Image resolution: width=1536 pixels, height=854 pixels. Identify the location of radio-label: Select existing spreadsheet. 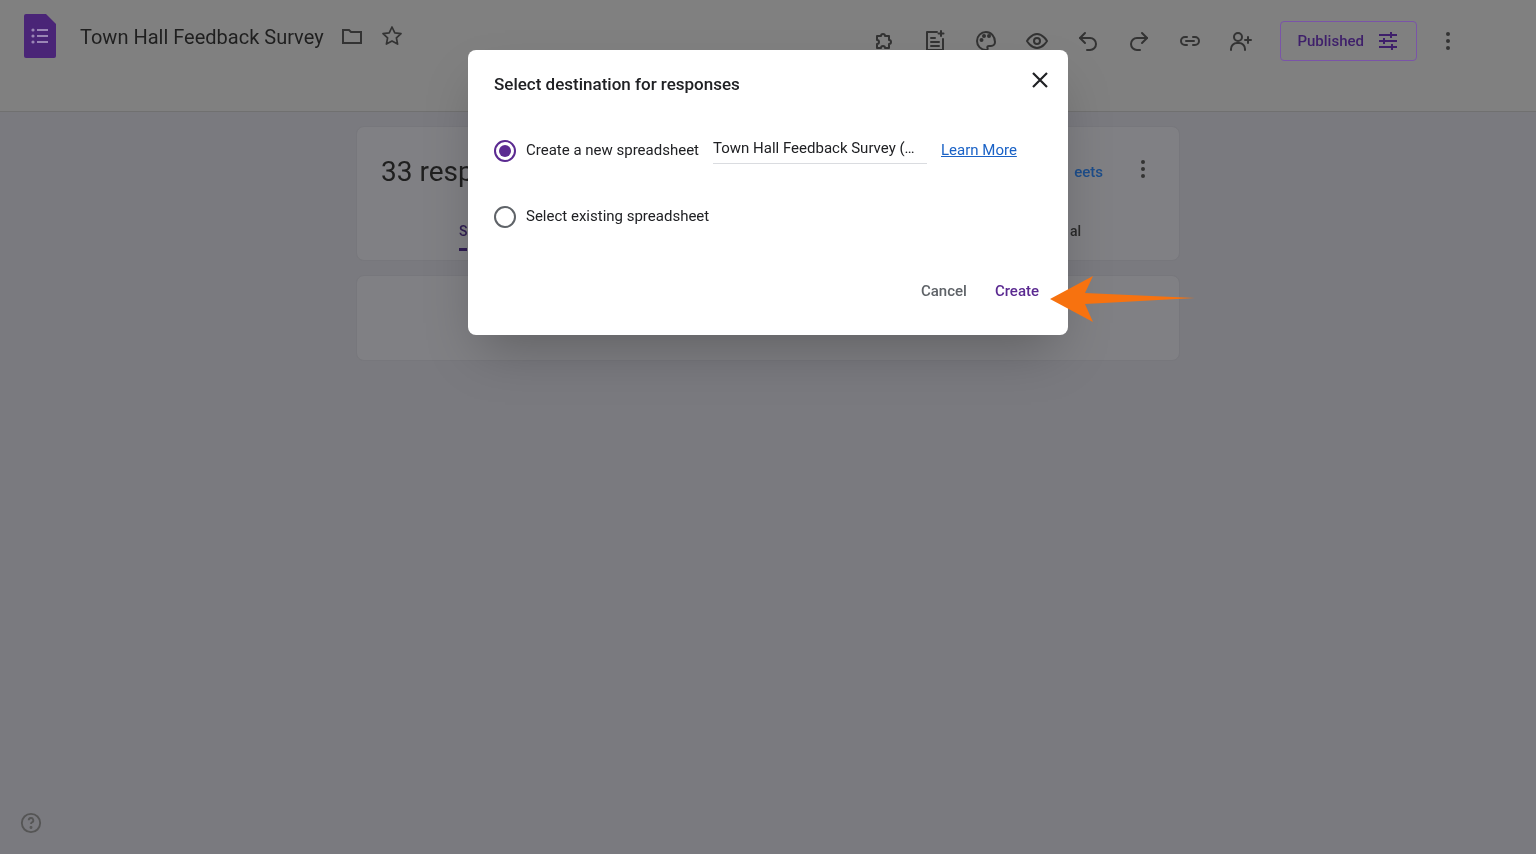
(618, 216).